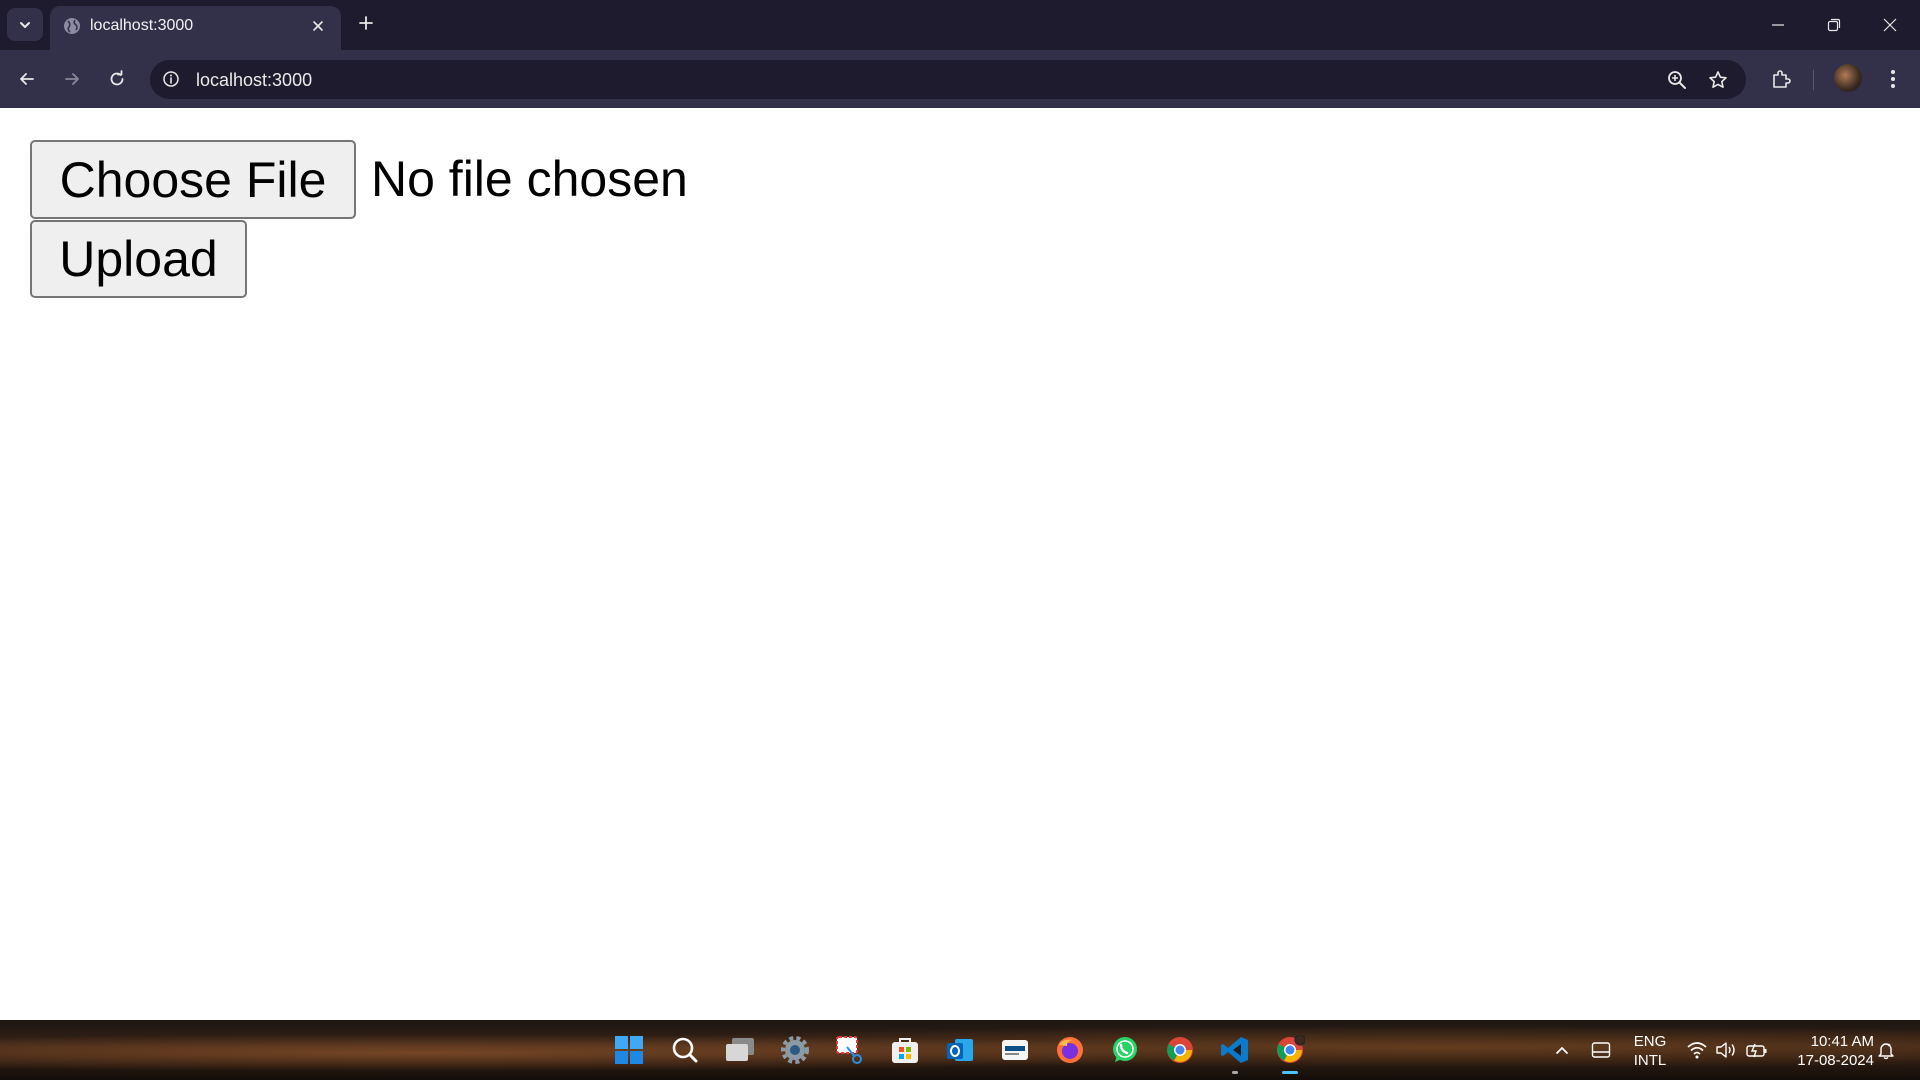 The width and height of the screenshot is (1920, 1080). I want to click on taskbar-clock: 10:41 AM 17-08-2024, so click(1827, 1051).